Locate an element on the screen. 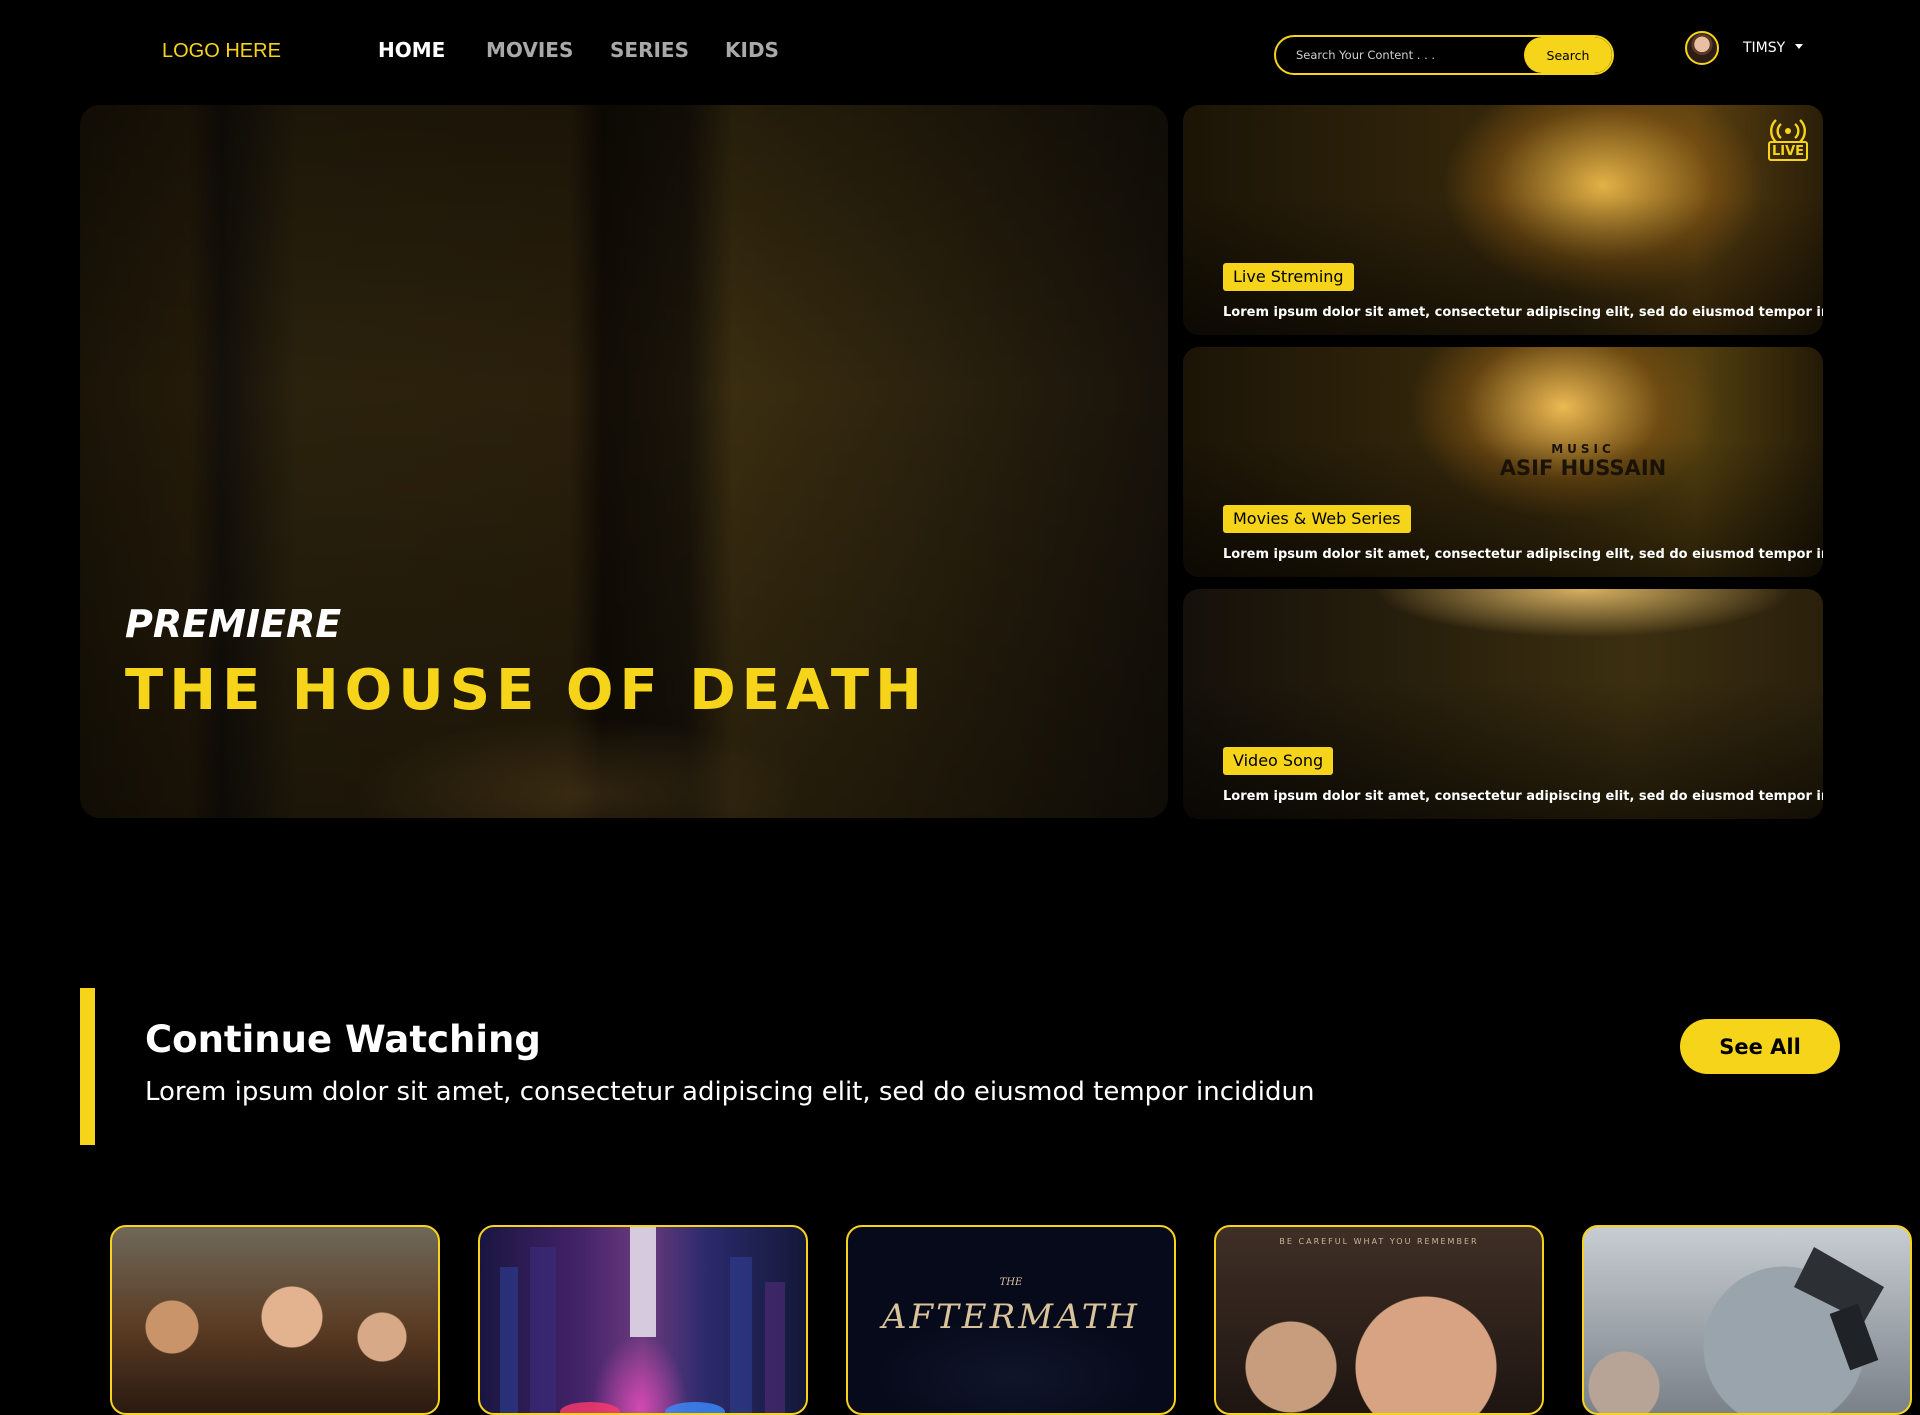 This screenshot has height=1415, width=1920. gun-artwork is located at coordinates (1839, 1309).